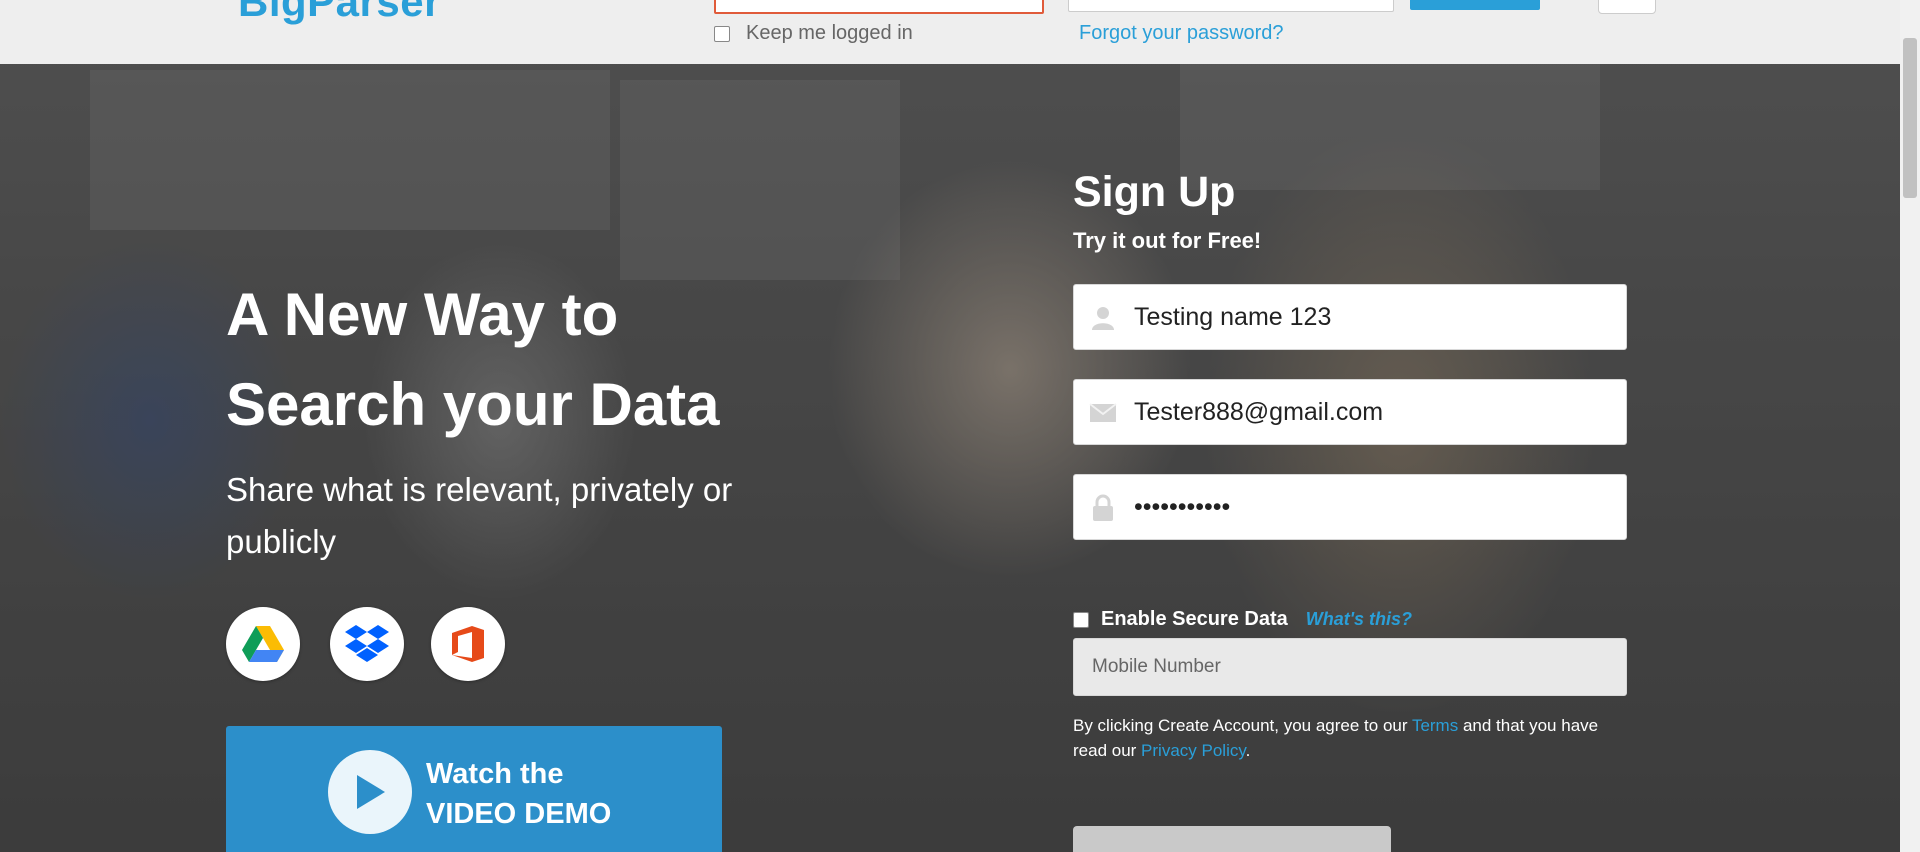 Image resolution: width=1920 pixels, height=852 pixels. Describe the element at coordinates (1081, 619) in the screenshot. I see `secure-data-checkbox` at that location.